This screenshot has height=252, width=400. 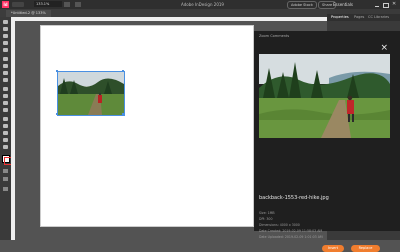 I want to click on insert-button: Insert, so click(x=333, y=248).